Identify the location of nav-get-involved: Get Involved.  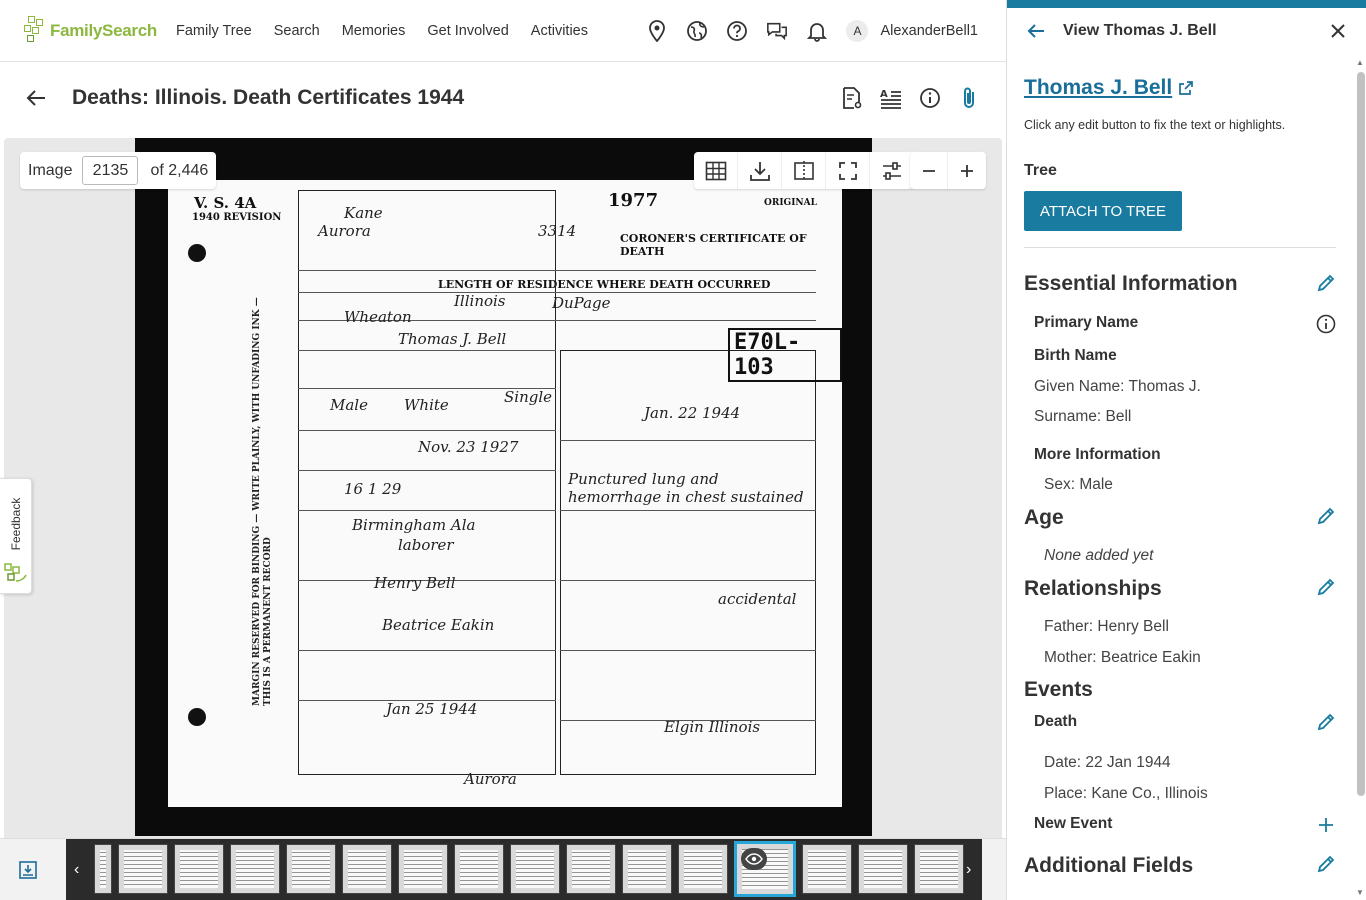
(467, 31).